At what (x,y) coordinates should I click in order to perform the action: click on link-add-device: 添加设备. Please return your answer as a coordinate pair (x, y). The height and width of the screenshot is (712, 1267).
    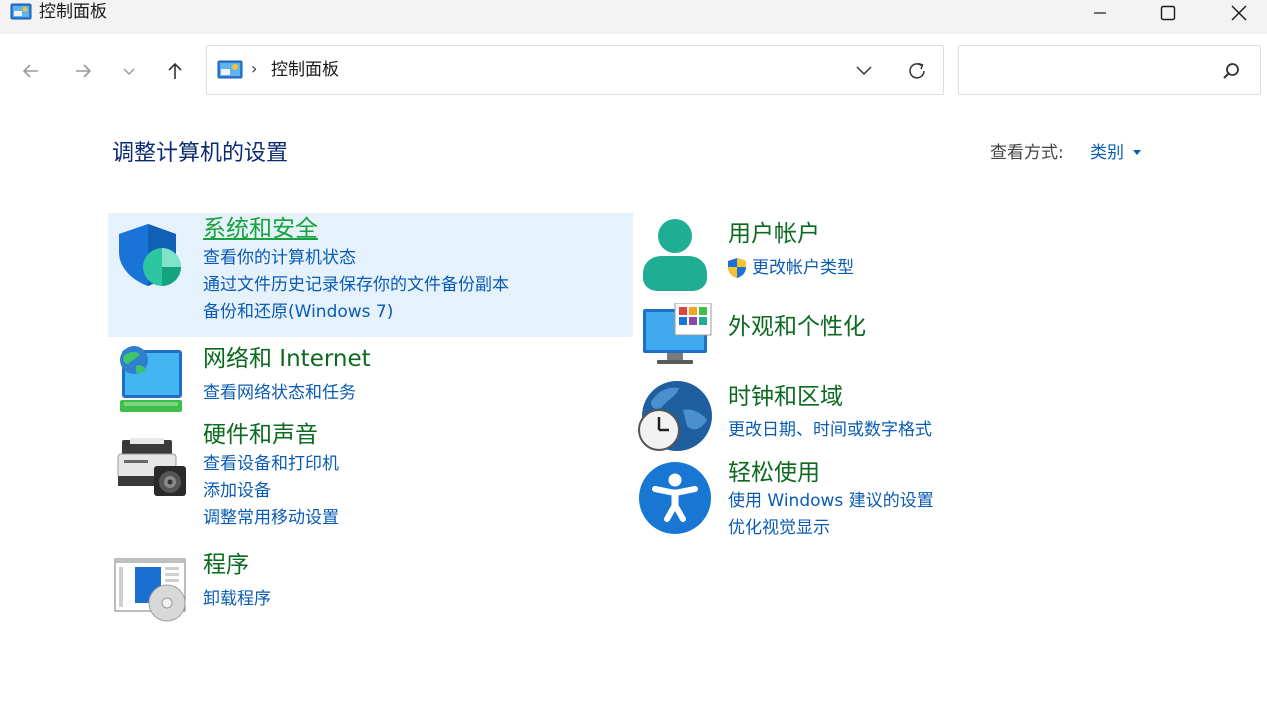
    Looking at the image, I should click on (237, 491).